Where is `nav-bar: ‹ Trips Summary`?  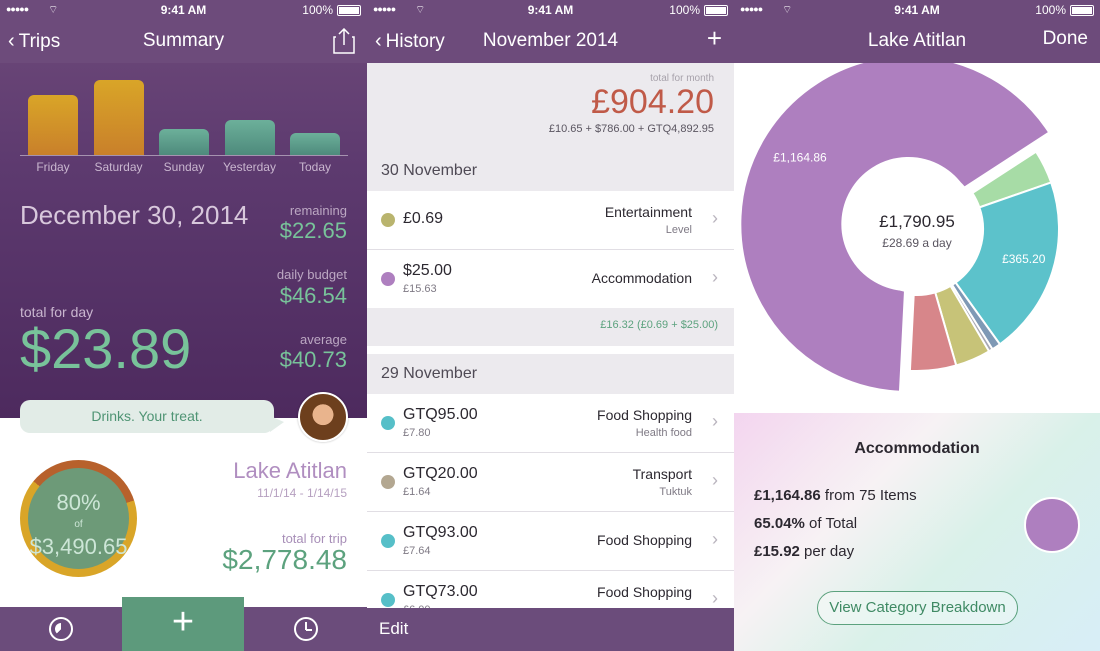
nav-bar: ‹ Trips Summary is located at coordinates (183, 41).